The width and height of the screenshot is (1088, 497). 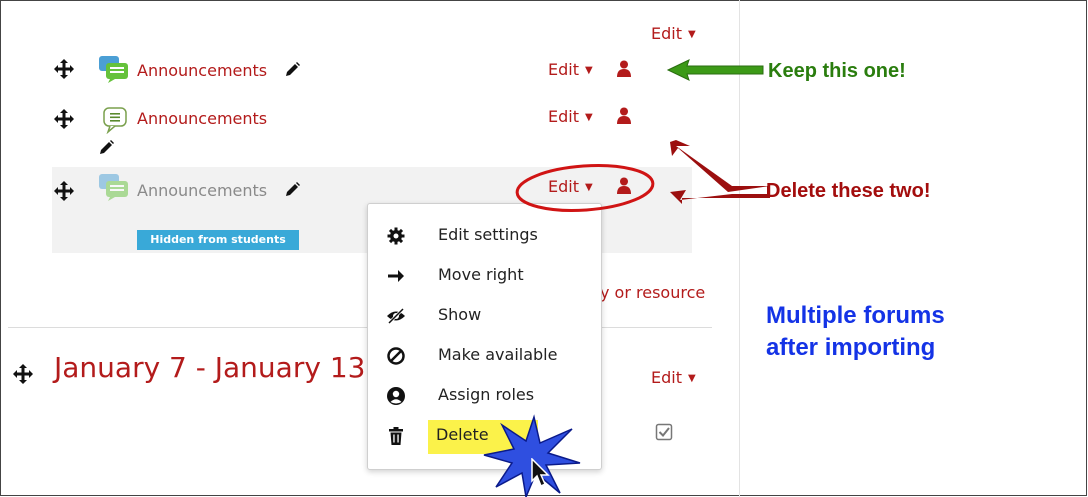 I want to click on red-fork-arrow-annotation, so click(x=720, y=172).